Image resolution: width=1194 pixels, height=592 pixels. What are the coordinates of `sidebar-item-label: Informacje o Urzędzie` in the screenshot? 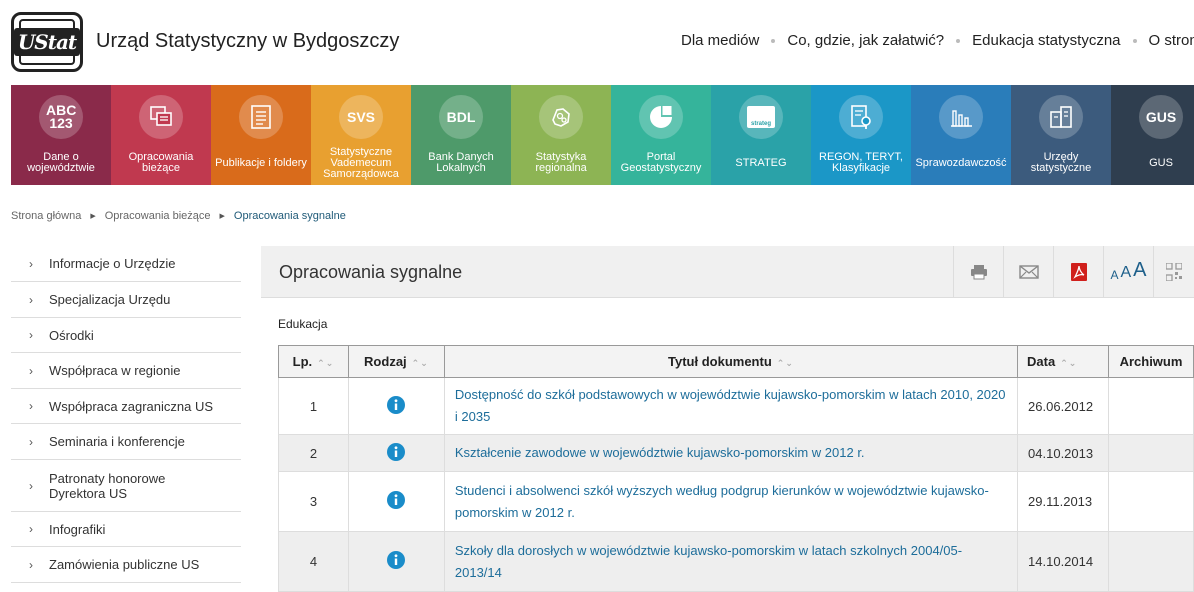 It's located at (112, 263).